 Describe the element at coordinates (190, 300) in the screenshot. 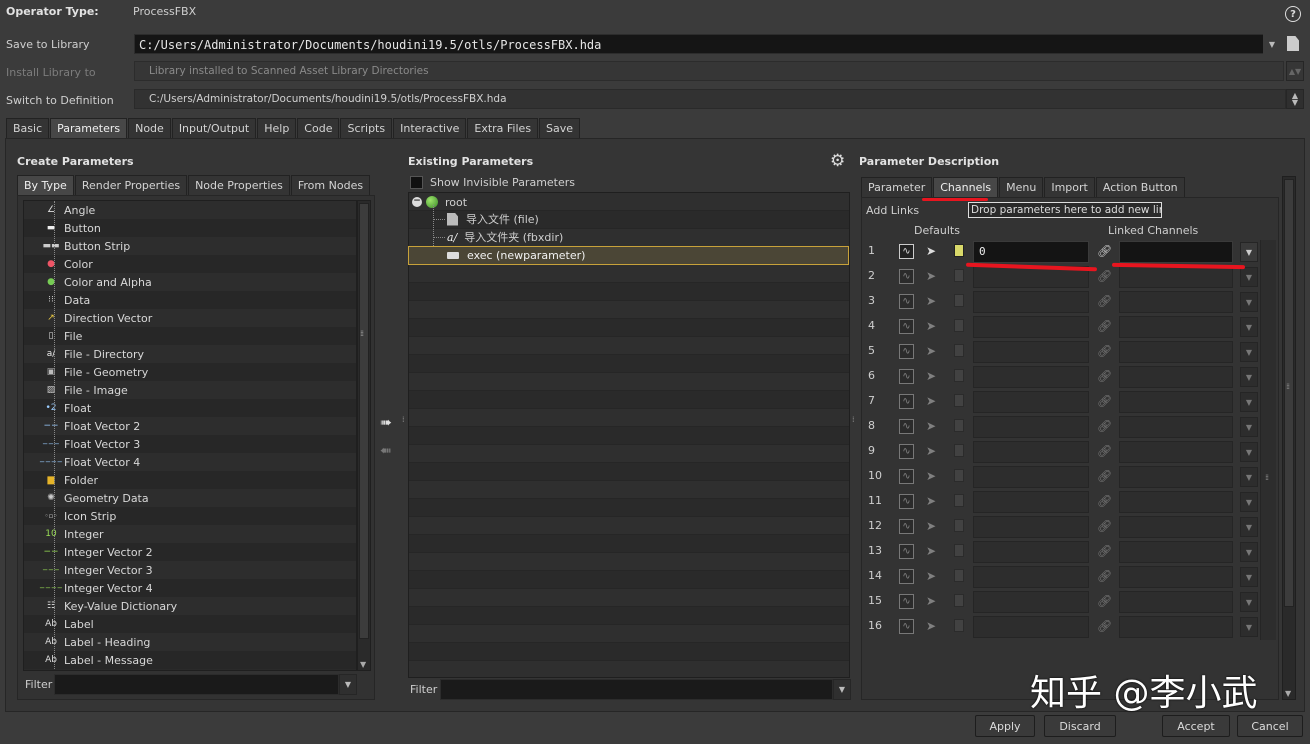

I see `parameter-type-item: ⁝⁝ Data` at that location.